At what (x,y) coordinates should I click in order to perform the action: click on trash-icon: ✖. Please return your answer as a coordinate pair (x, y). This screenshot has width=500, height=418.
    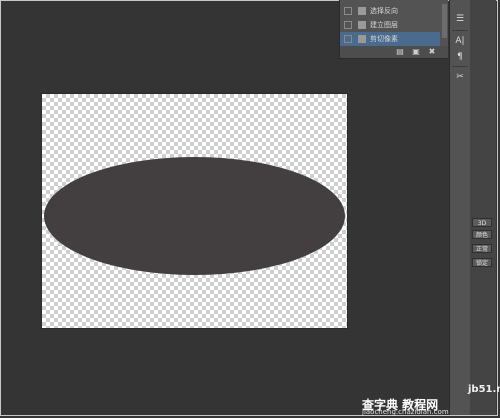
    Looking at the image, I should click on (432, 52).